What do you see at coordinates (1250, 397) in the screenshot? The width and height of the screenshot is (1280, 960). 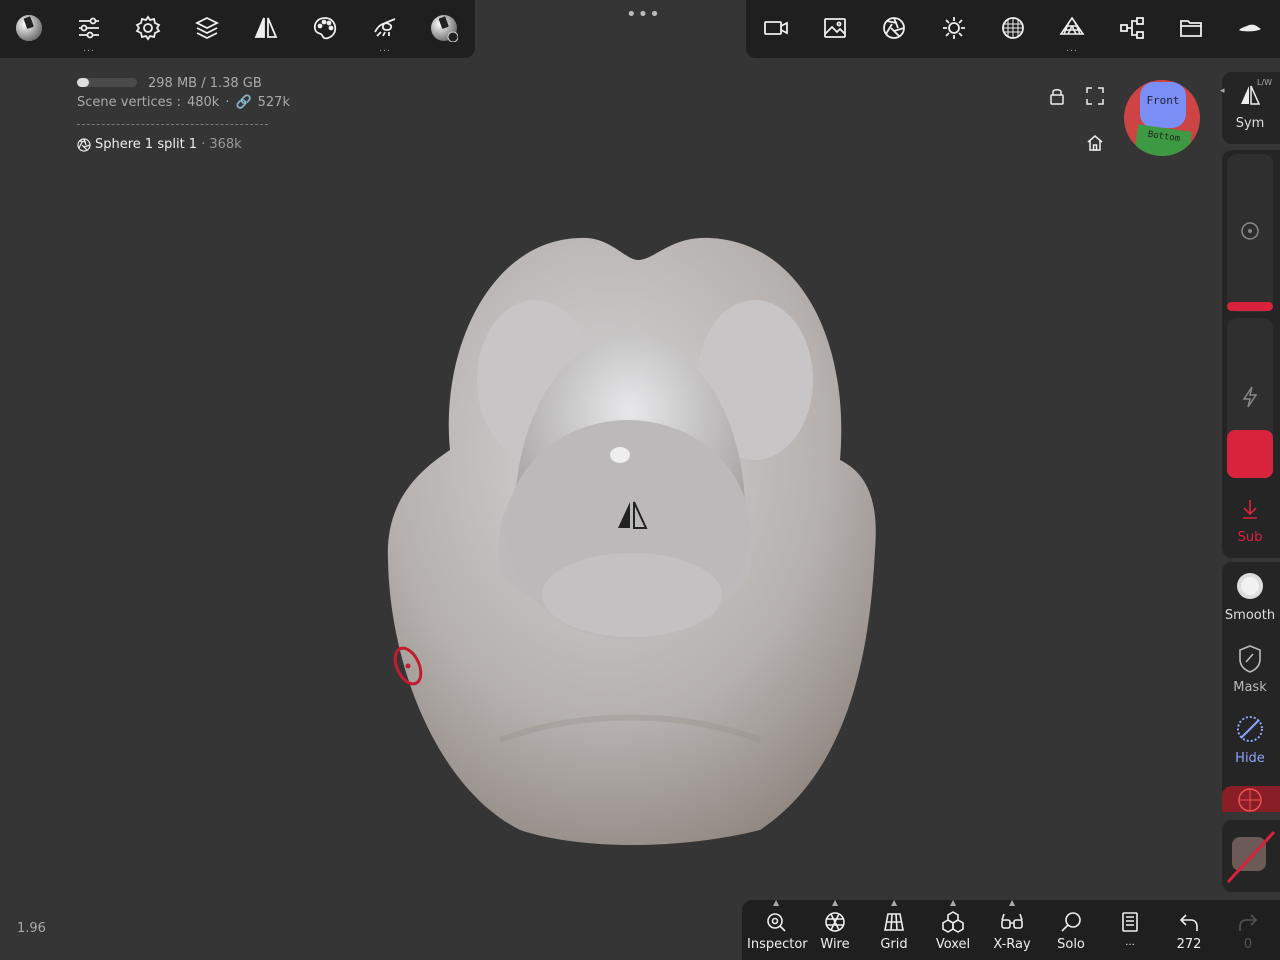 I see `lightning-icon` at bounding box center [1250, 397].